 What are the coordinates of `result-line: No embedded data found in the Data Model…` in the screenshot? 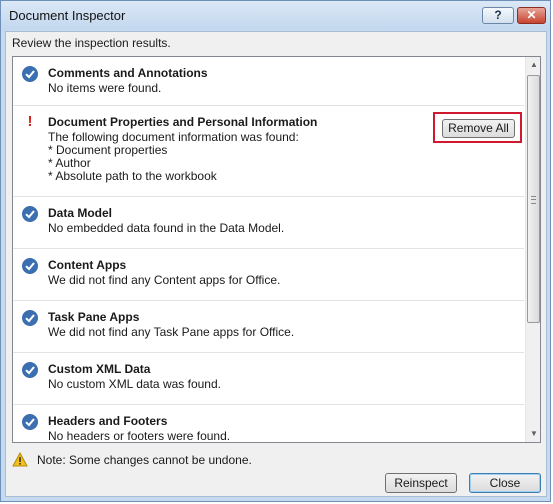 It's located at (166, 228).